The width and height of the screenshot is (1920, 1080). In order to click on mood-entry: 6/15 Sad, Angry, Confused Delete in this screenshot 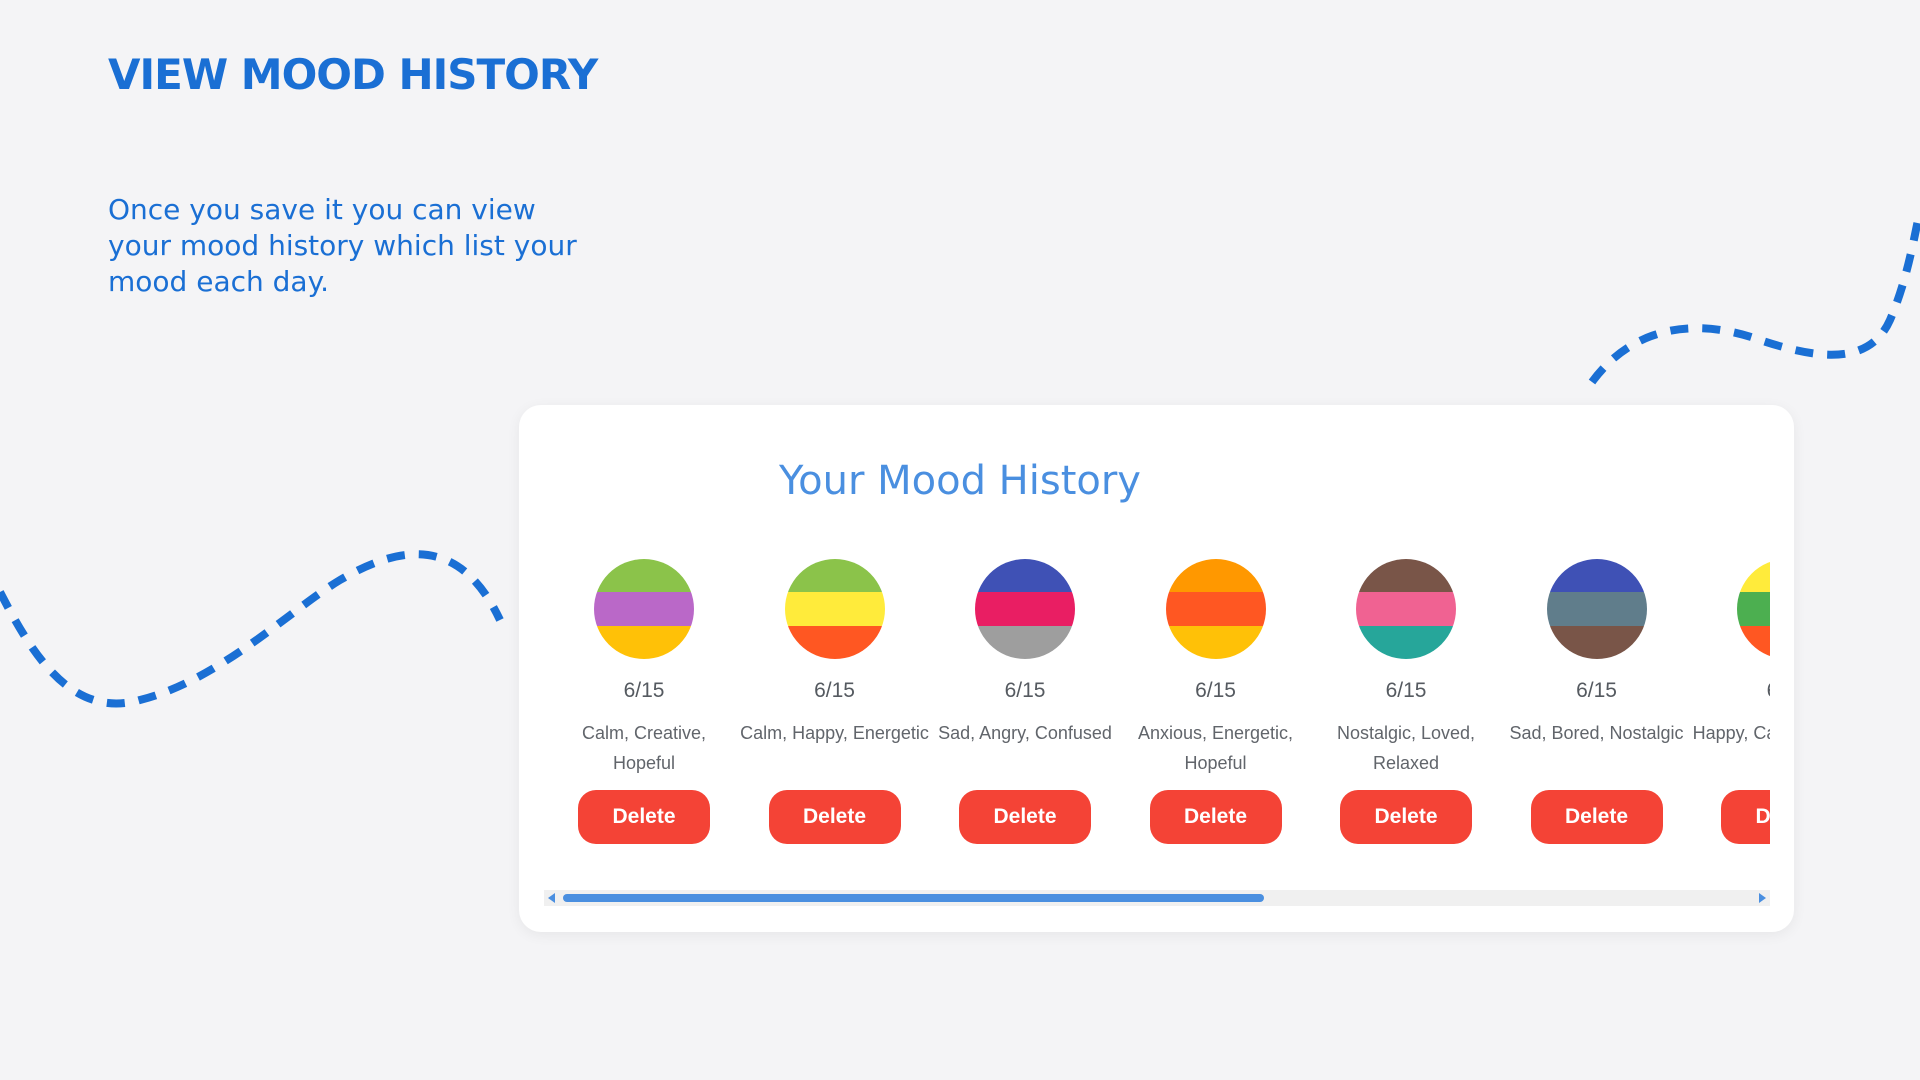, I will do `click(1025, 699)`.